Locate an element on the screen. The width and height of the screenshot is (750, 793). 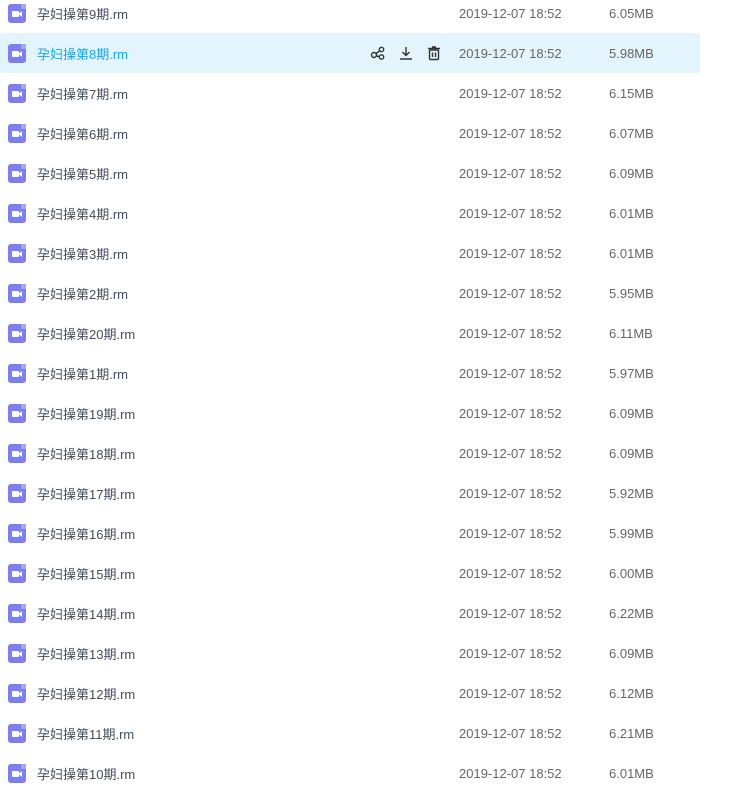
file-row: 孕妇操第16期.rm 2019-12-07 18:52 5.99MB is located at coordinates (350, 533).